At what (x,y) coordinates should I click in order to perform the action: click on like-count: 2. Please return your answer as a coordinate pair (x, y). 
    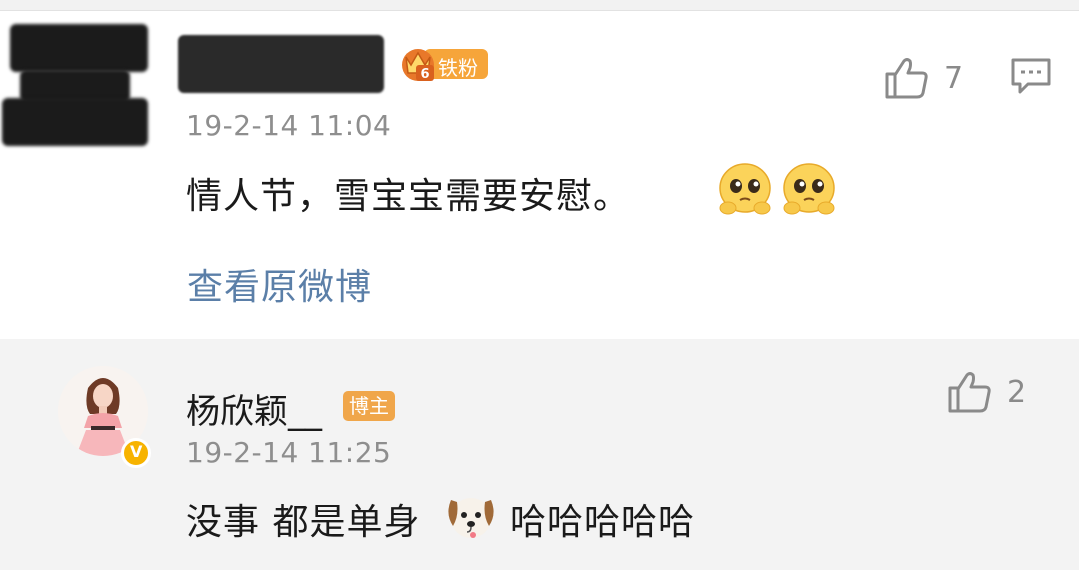
    Looking at the image, I should click on (1017, 392).